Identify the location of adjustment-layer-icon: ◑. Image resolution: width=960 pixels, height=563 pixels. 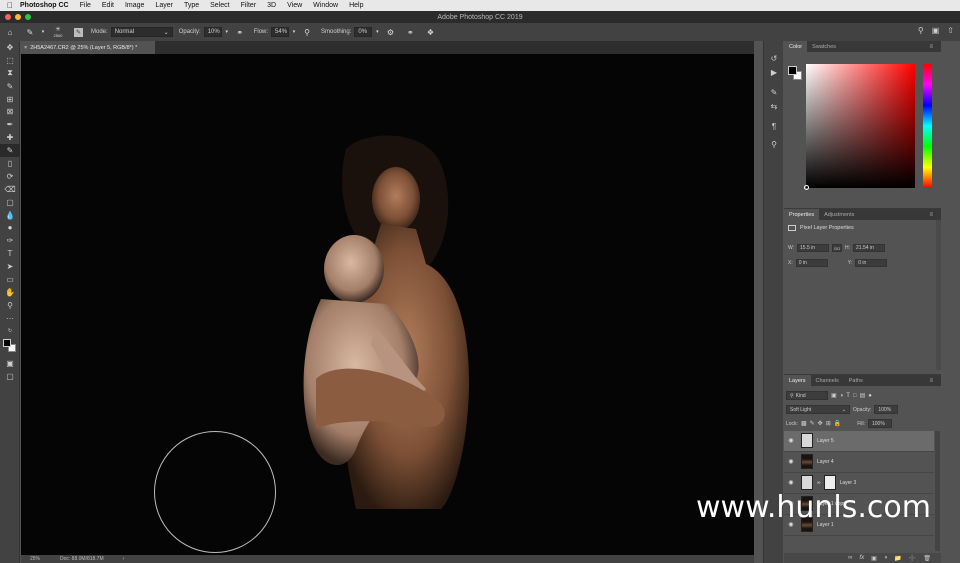
(886, 558).